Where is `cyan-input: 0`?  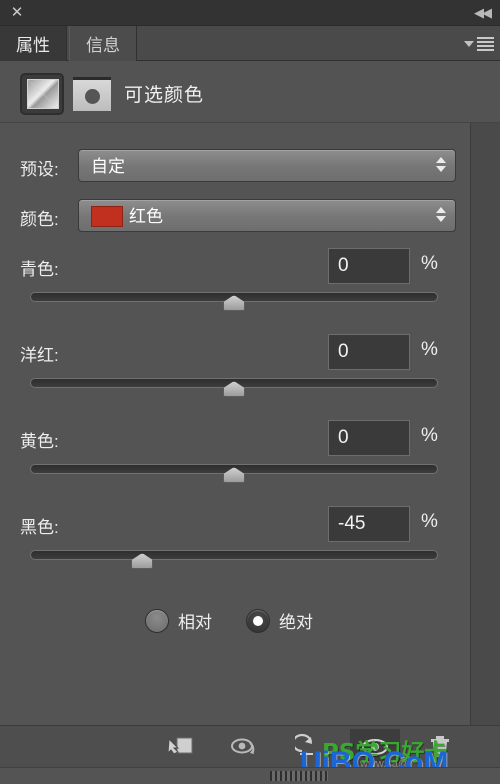
cyan-input: 0 is located at coordinates (369, 266).